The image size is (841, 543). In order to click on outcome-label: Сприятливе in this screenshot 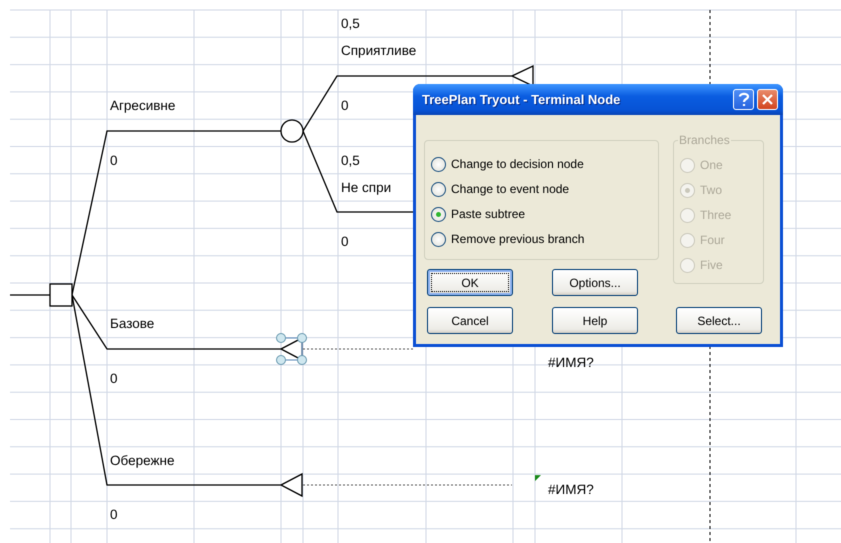, I will do `click(378, 51)`.